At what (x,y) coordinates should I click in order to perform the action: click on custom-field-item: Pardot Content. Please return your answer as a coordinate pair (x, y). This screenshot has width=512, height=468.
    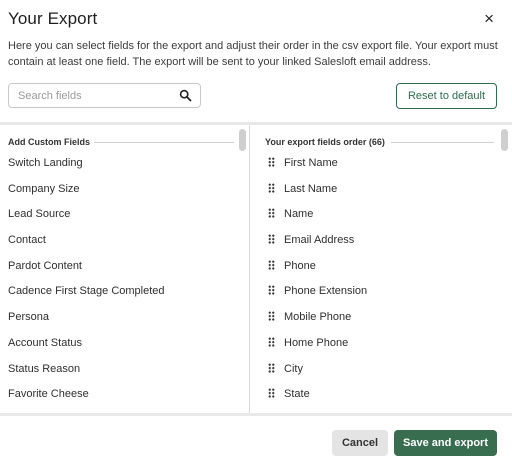
    Looking at the image, I should click on (124, 271).